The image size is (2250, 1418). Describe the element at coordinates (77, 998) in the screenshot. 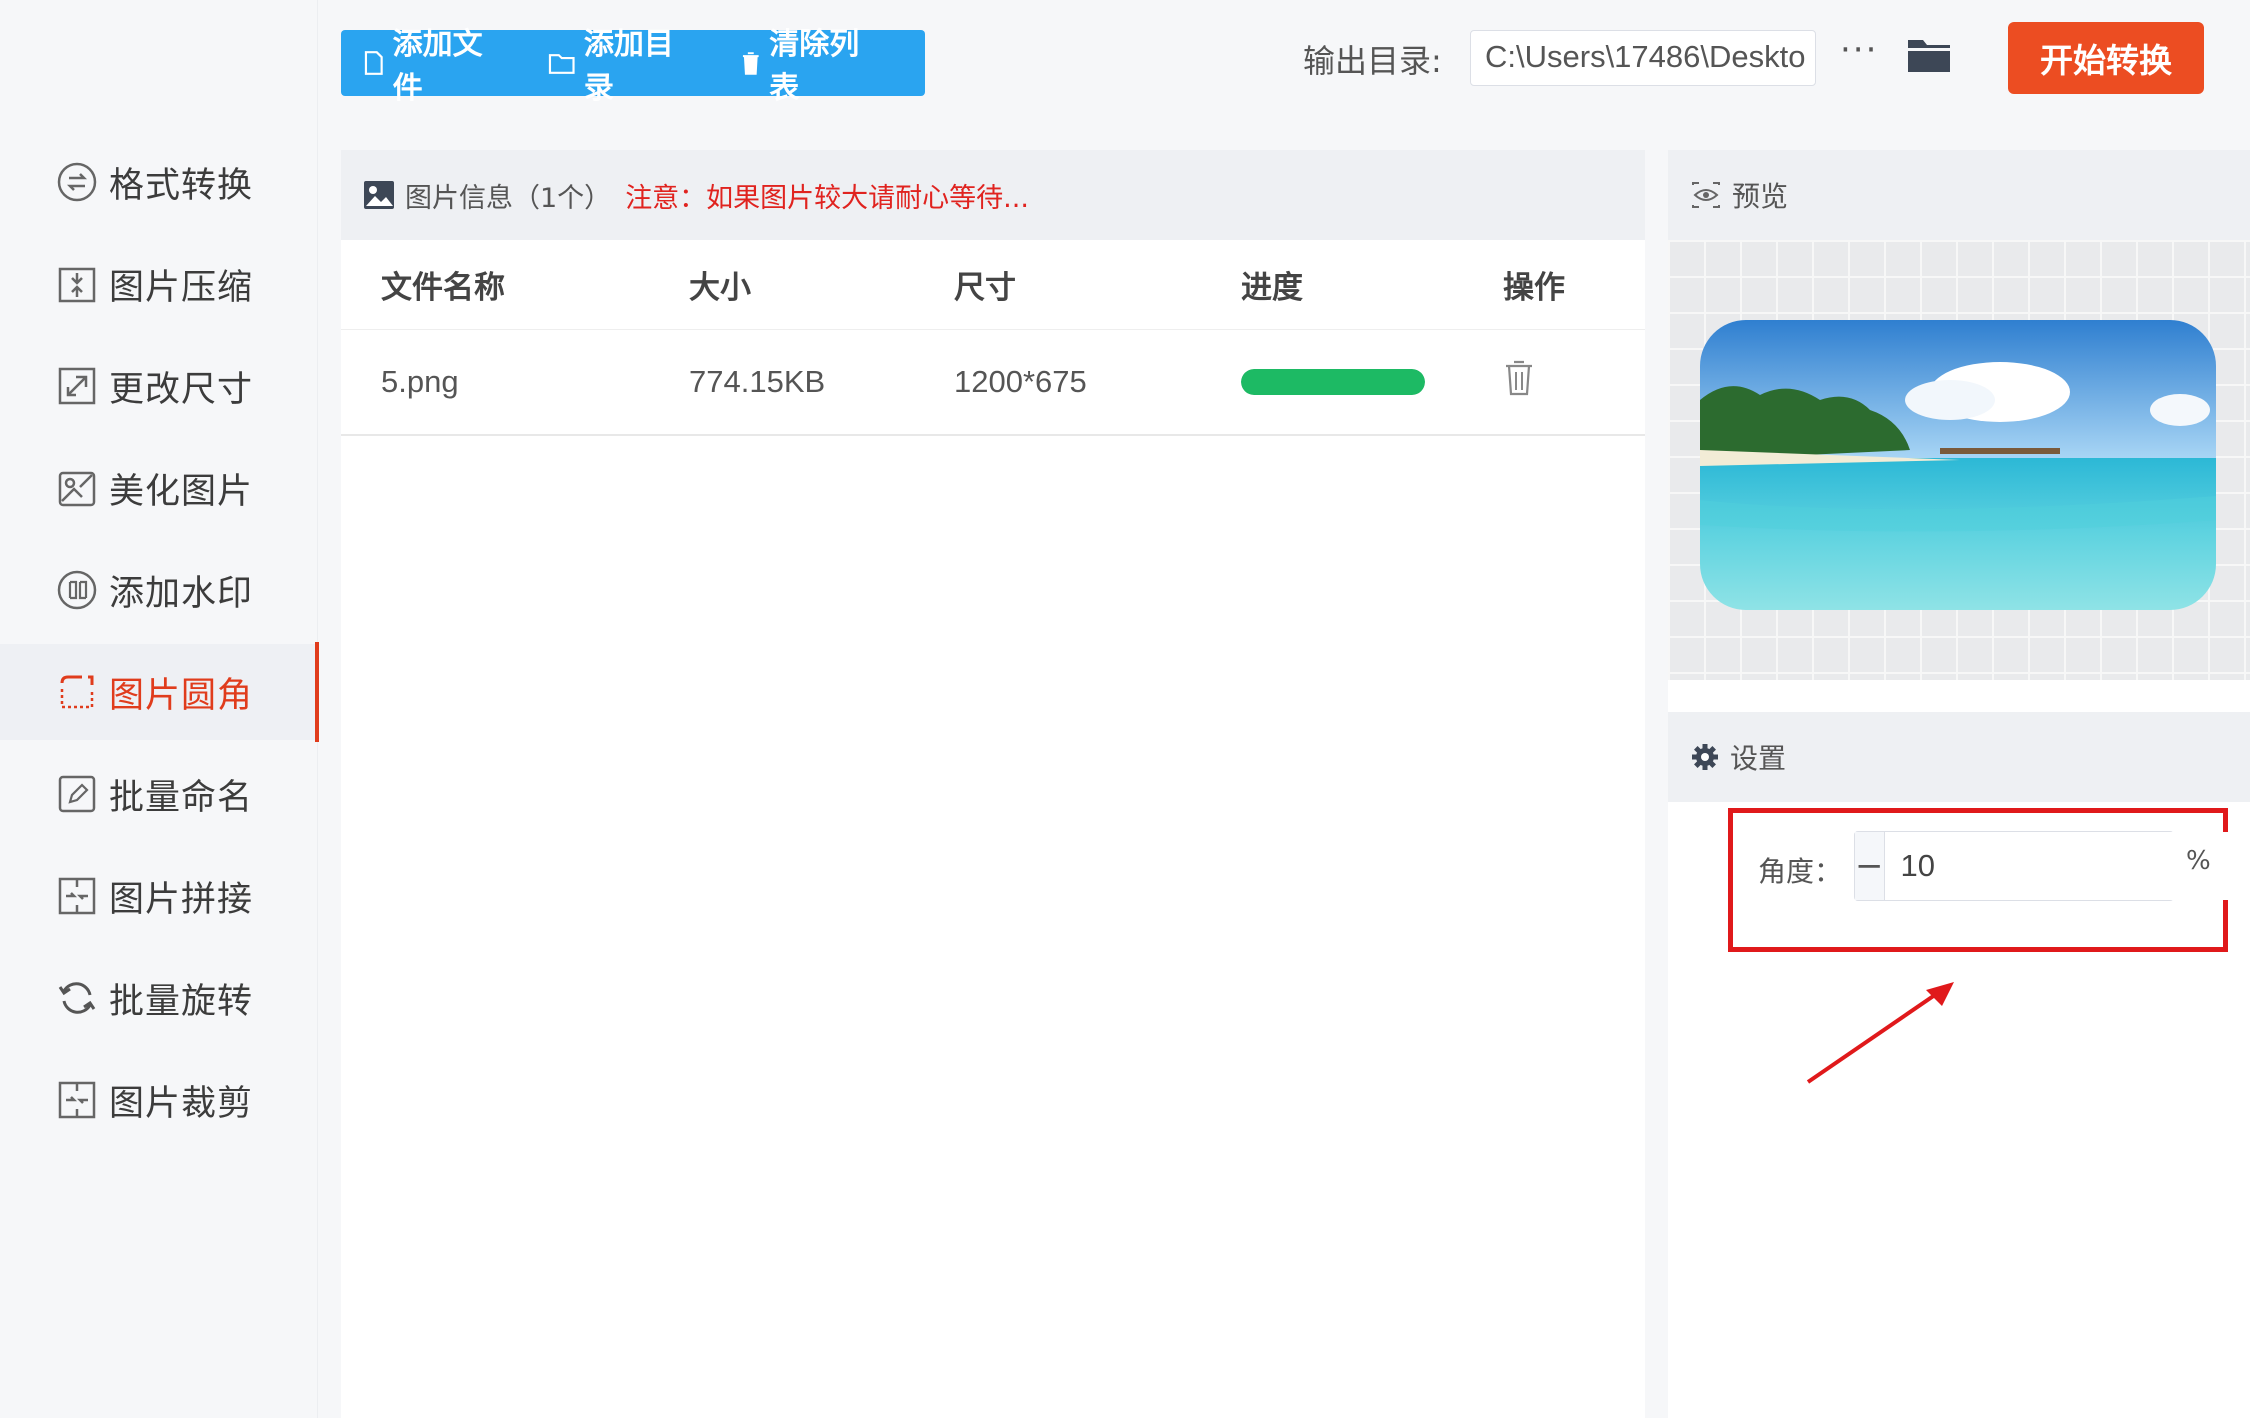

I see `rotate-icon` at that location.